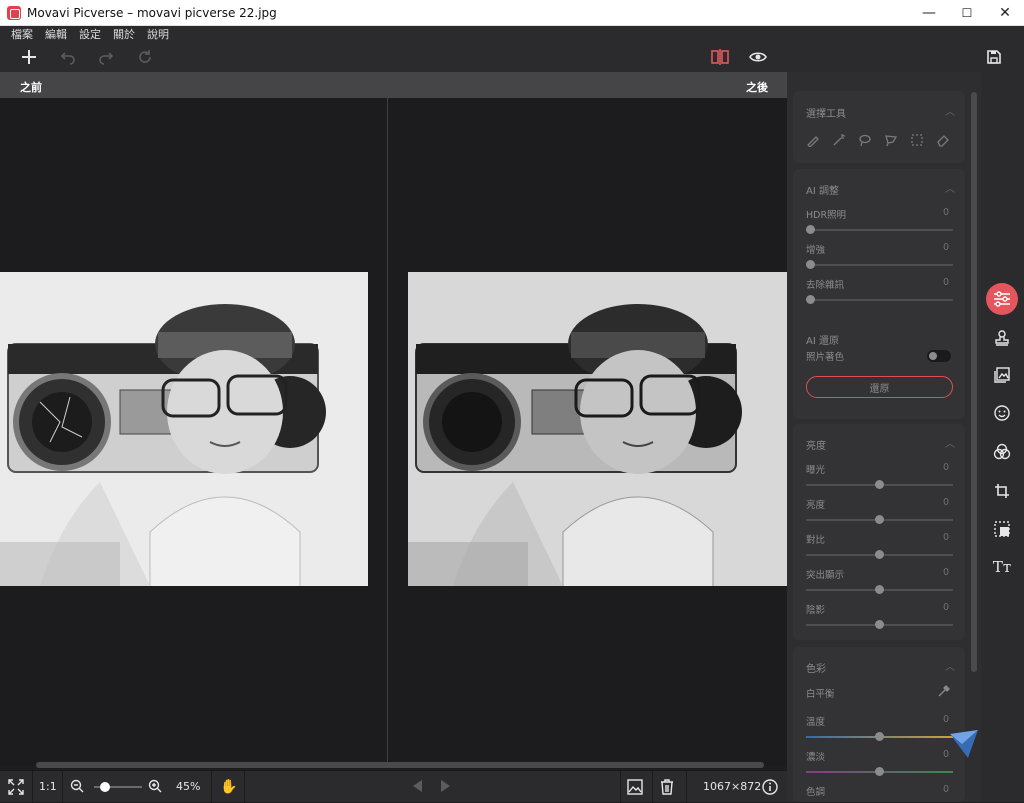 The width and height of the screenshot is (1024, 803). I want to click on polygonal-lasso-icon, so click(891, 140).